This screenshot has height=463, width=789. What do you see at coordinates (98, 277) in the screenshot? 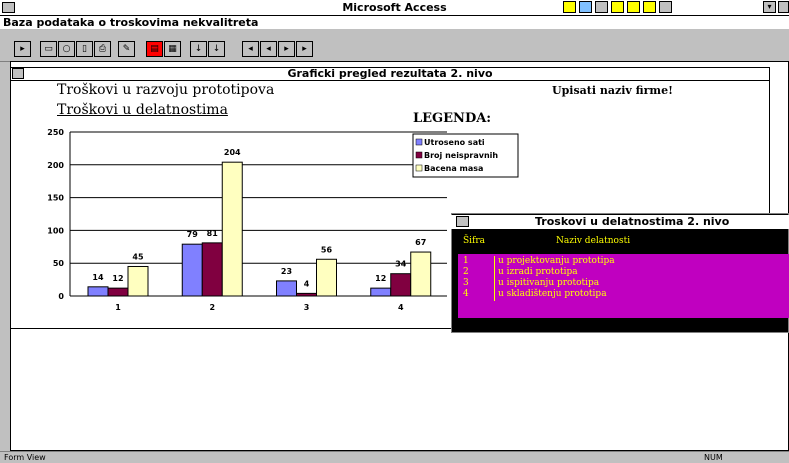
I see `data-label: 14` at bounding box center [98, 277].